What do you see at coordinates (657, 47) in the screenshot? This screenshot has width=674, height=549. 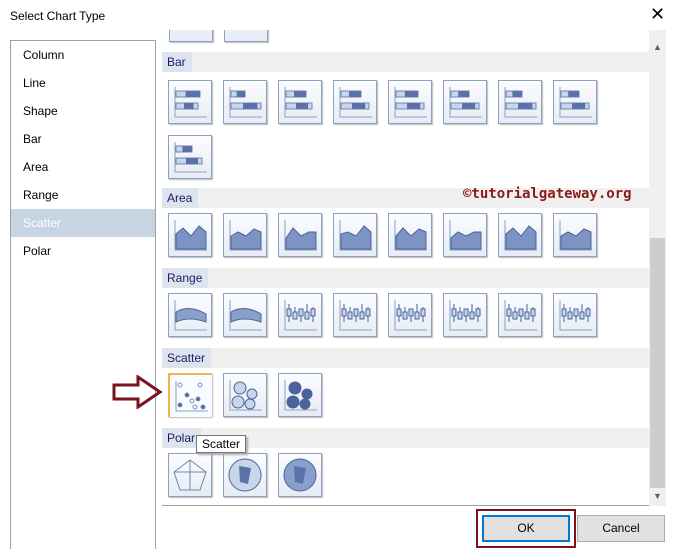 I see `scroll-up-icon: ▲` at bounding box center [657, 47].